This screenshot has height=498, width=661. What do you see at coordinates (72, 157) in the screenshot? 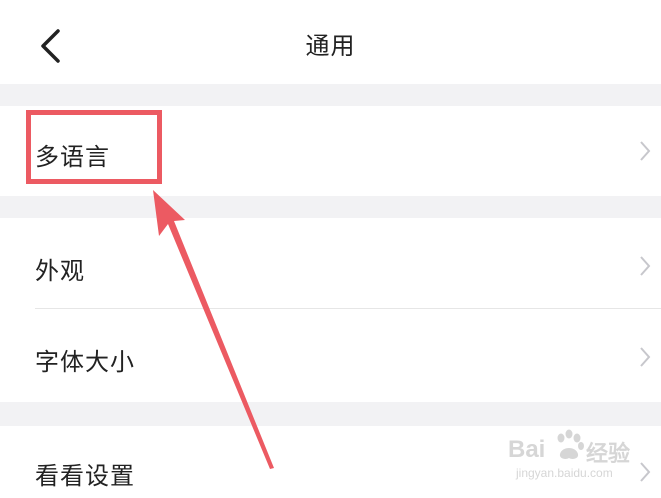
I see `settings-item-label: 多语言` at bounding box center [72, 157].